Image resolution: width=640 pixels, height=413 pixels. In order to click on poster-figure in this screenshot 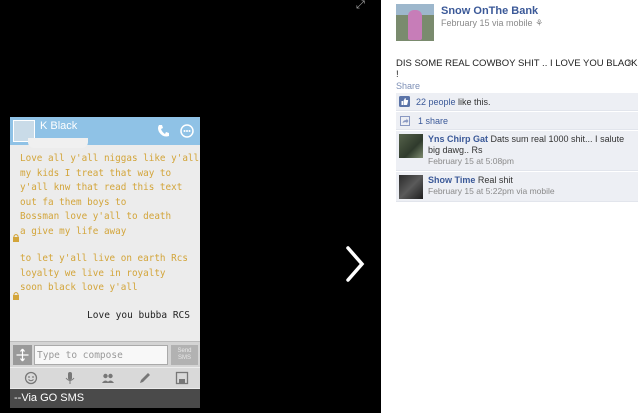, I will do `click(415, 25)`.